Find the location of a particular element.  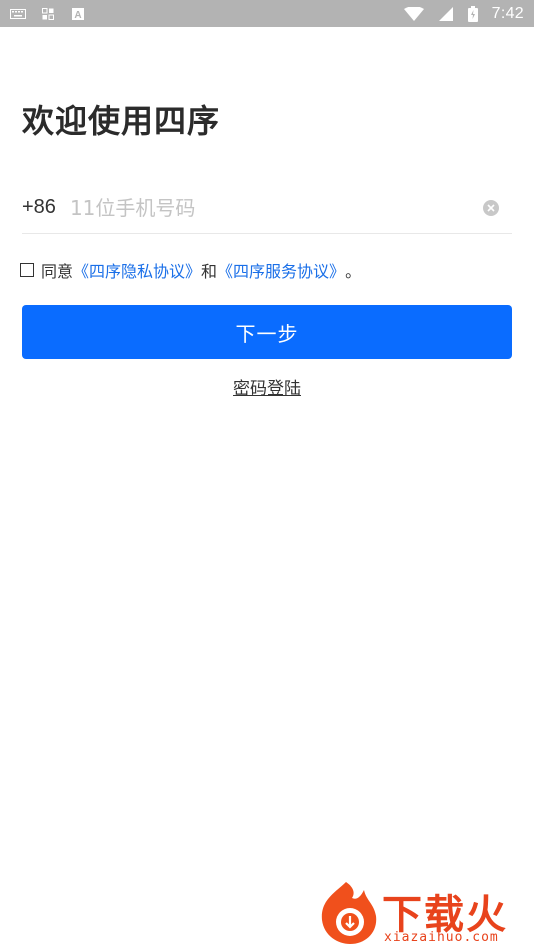

agreement-conjunction: 和 is located at coordinates (209, 271).